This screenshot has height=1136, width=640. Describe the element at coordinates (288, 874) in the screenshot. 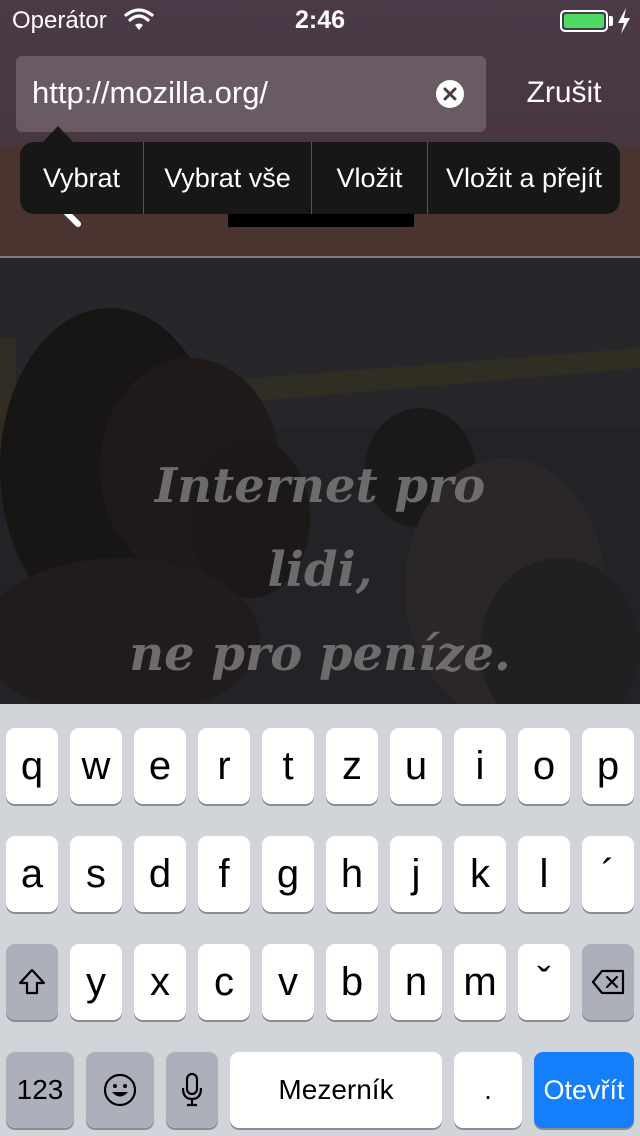

I see `key-g: g` at that location.